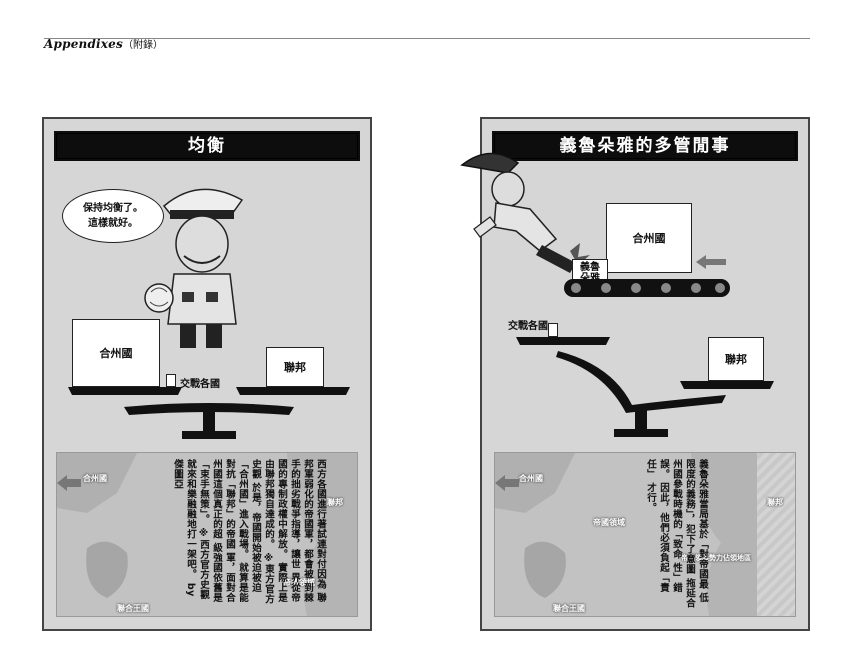 The height and width of the screenshot is (650, 850). What do you see at coordinates (711, 262) in the screenshot?
I see `push-arrow` at bounding box center [711, 262].